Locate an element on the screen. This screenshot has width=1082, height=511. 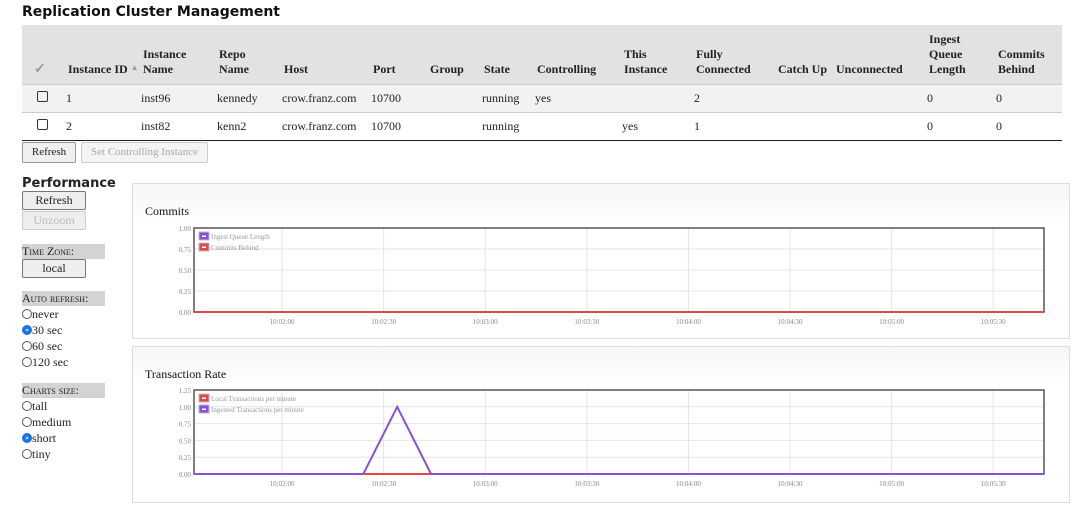
cell-this-instance is located at coordinates (652, 97).